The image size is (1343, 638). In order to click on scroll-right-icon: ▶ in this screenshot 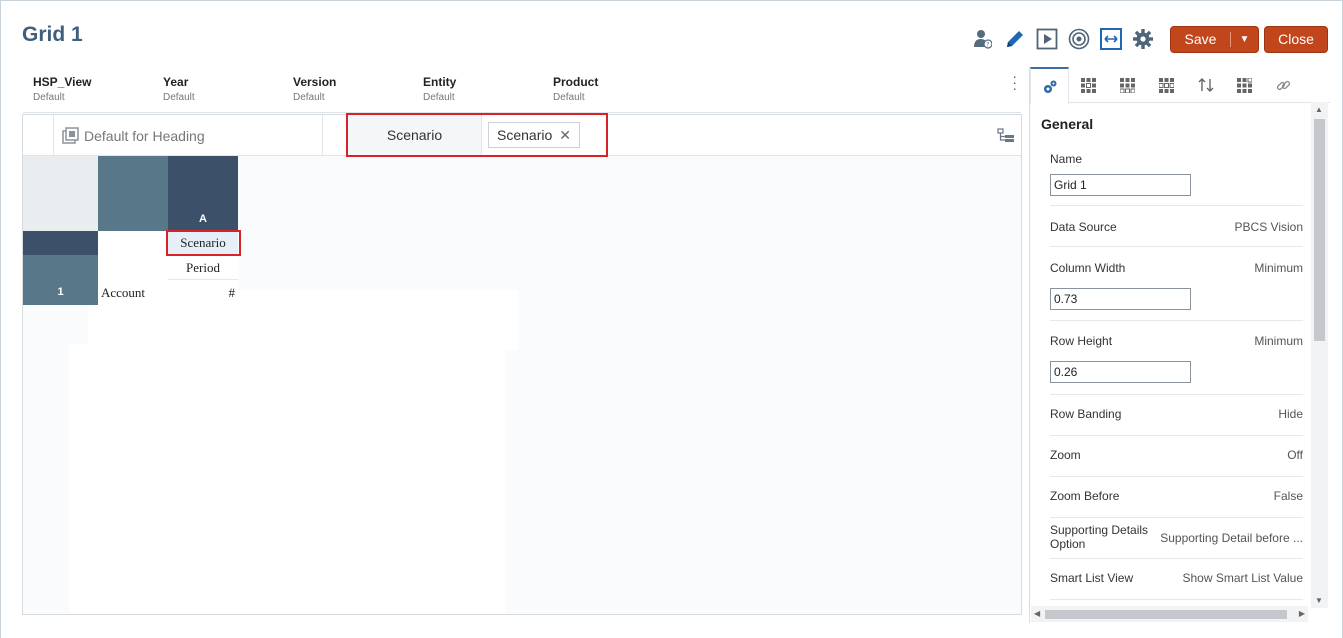, I will do `click(1302, 613)`.